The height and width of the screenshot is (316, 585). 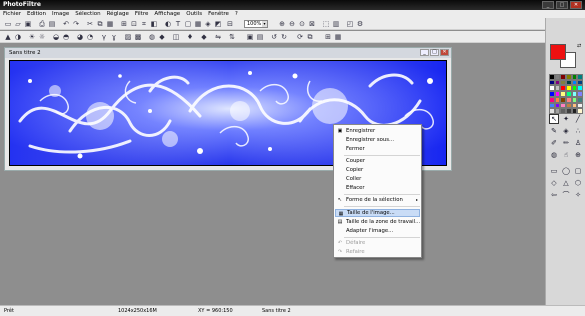 I want to click on brightness-minus-icon: ☼, so click(x=42, y=37).